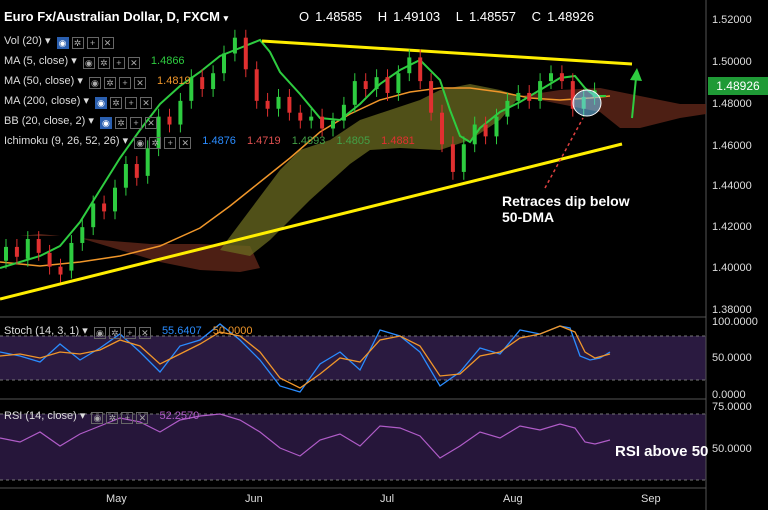 The width and height of the screenshot is (768, 510). Describe the element at coordinates (254, 499) in the screenshot. I see `x-tick: Jun` at that location.